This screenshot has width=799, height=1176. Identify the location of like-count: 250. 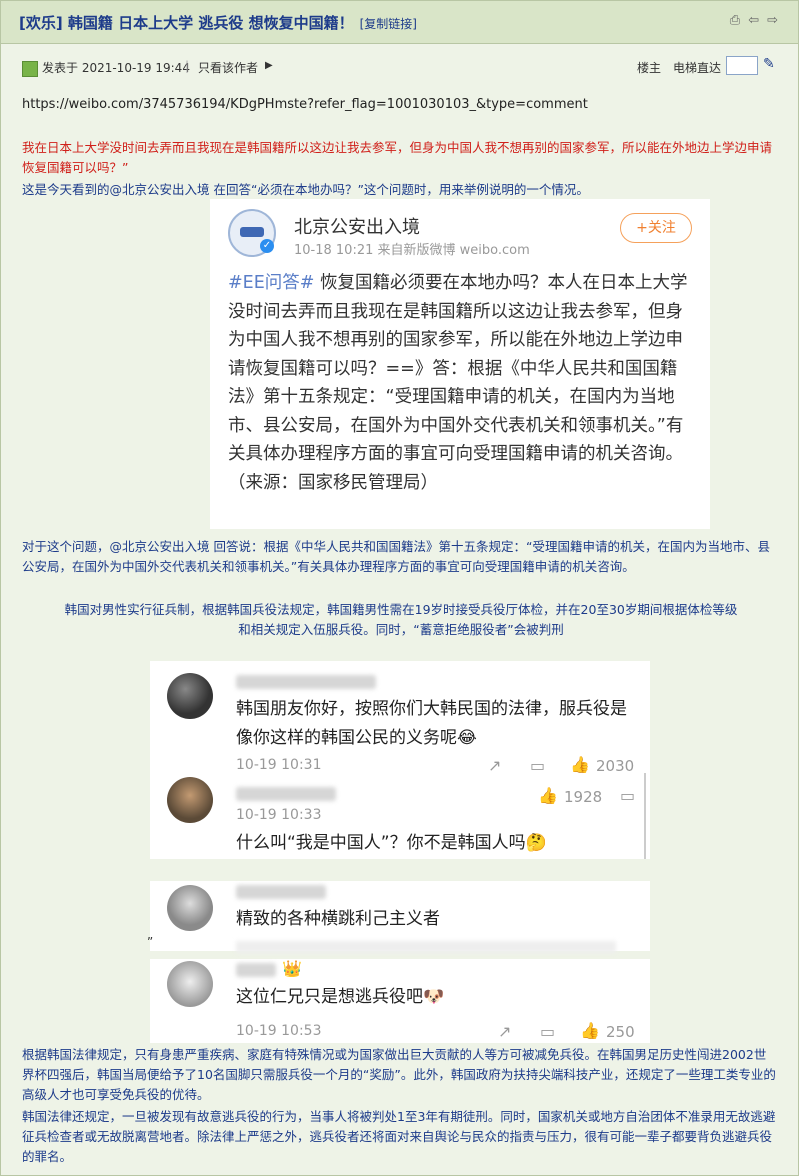
(620, 1032).